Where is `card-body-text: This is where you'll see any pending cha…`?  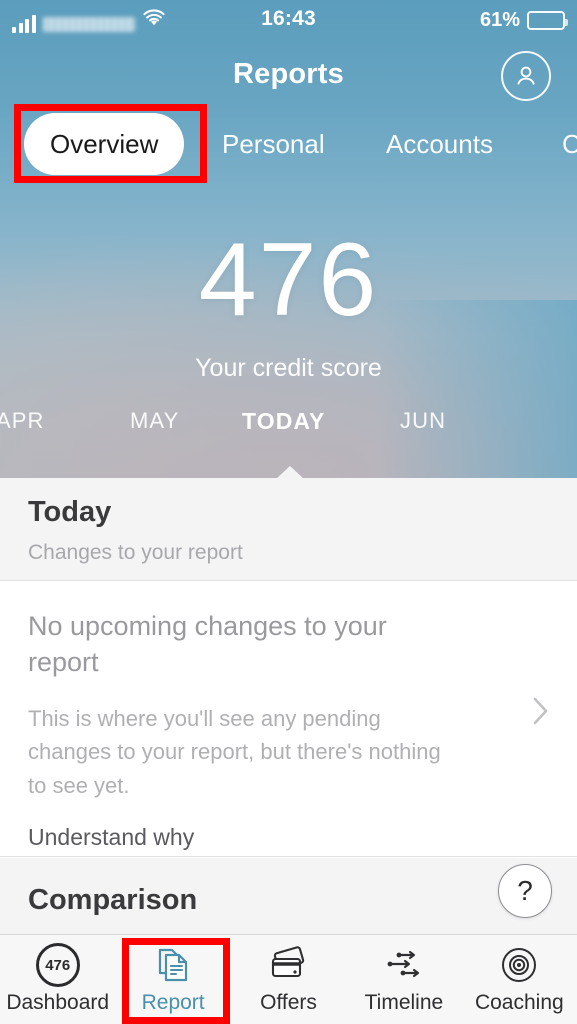 card-body-text: This is where you'll see any pending cha… is located at coordinates (234, 752).